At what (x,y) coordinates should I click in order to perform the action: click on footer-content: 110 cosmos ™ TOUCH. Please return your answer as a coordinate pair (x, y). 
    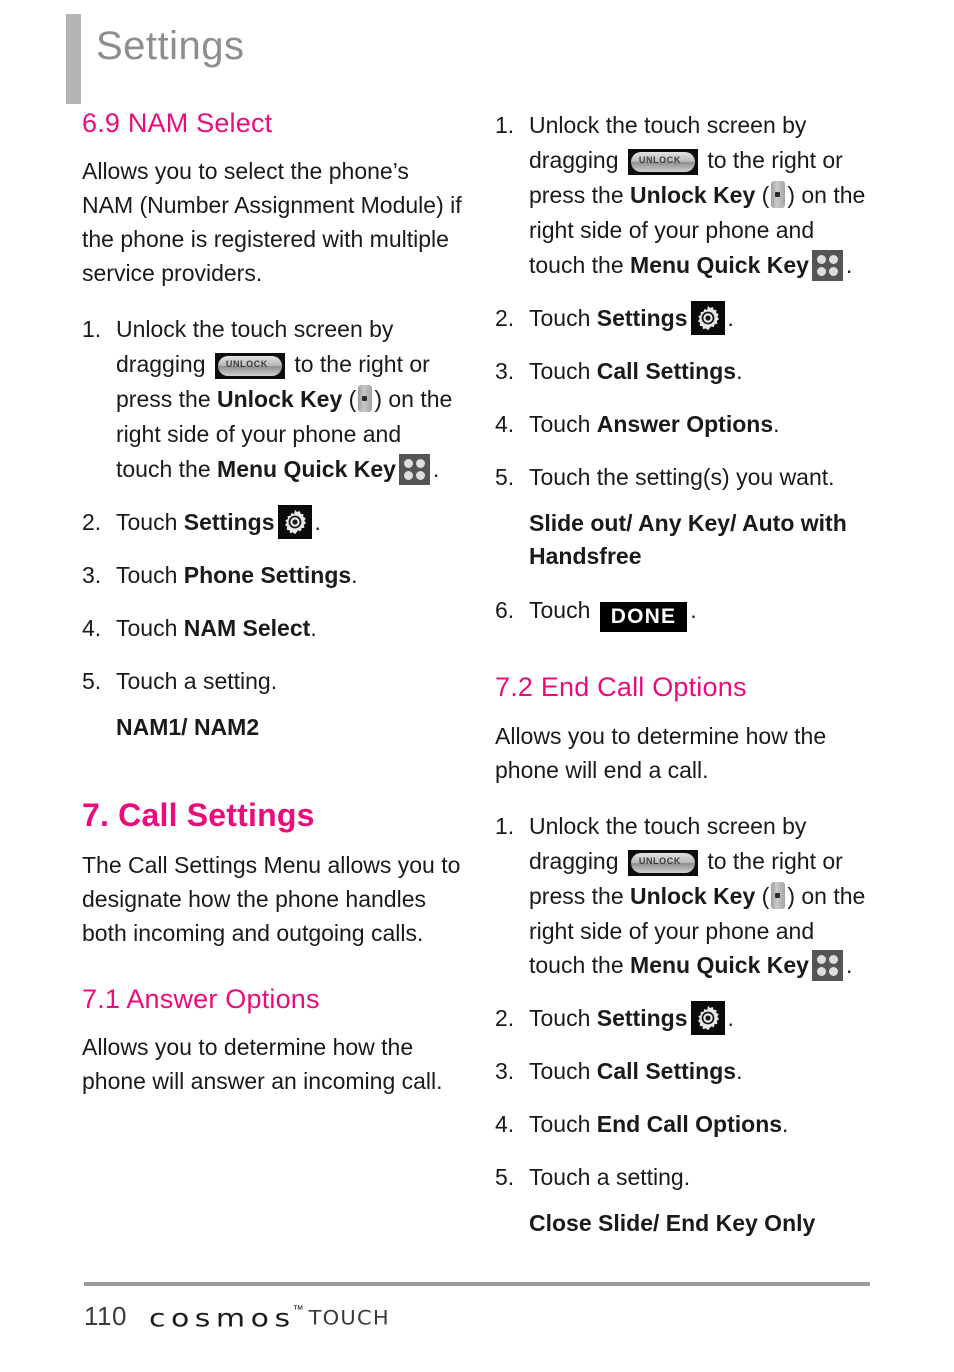
    Looking at the image, I should click on (237, 1315).